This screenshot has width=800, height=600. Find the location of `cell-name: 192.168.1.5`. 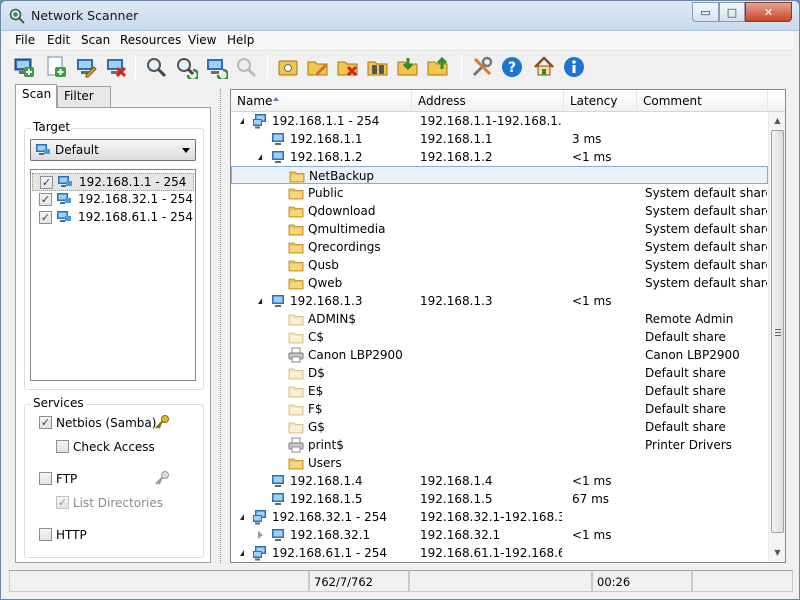

cell-name: 192.168.1.5 is located at coordinates (326, 499).